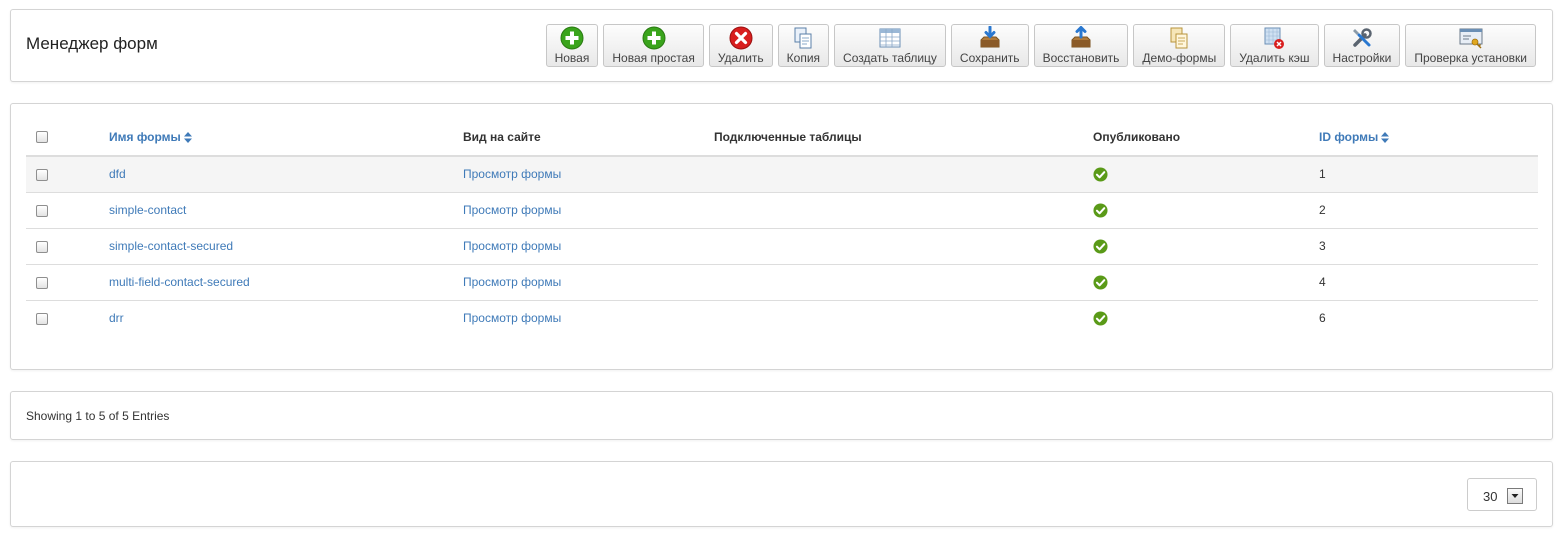  I want to click on chevron-down-icon, so click(1515, 496).